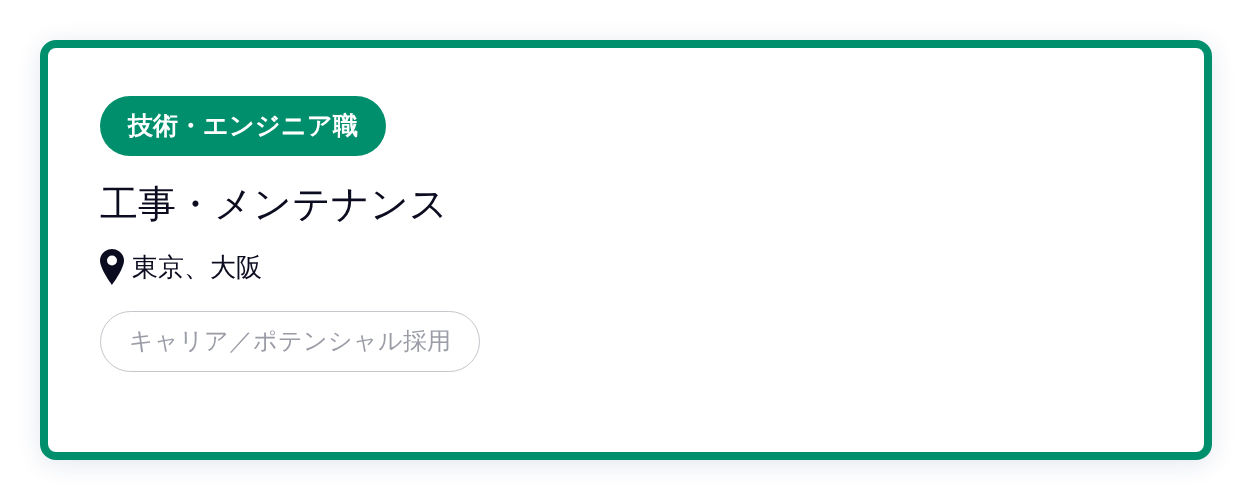 The width and height of the screenshot is (1252, 500). I want to click on job-title: 工事・メンテナンス, so click(274, 205).